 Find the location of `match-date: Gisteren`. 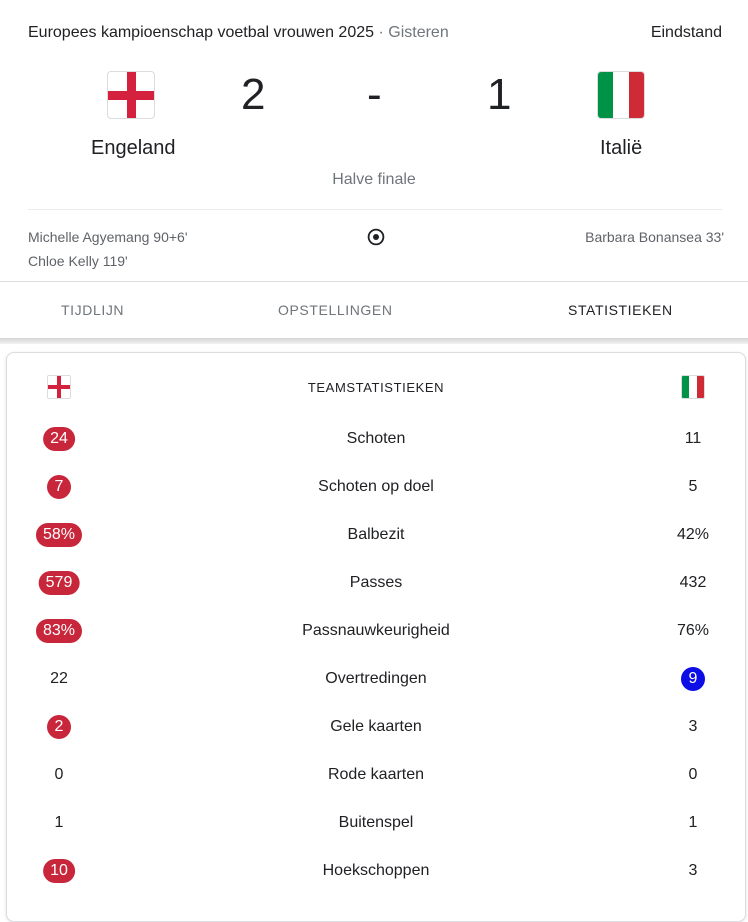

match-date: Gisteren is located at coordinates (418, 32).